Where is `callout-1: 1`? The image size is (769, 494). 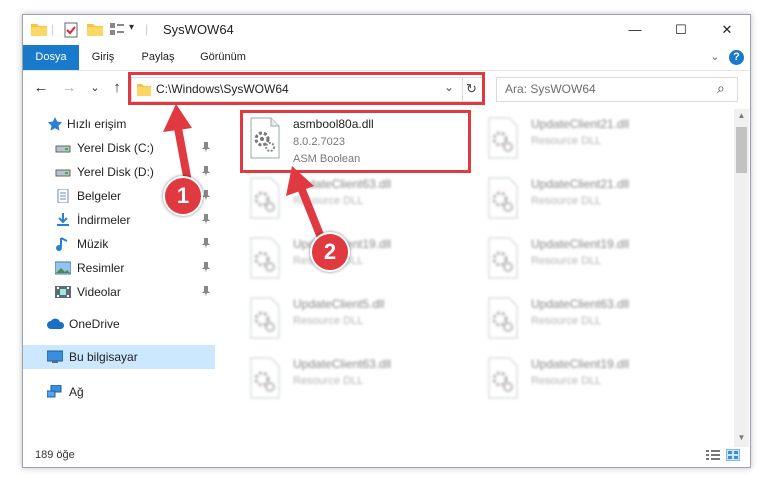
callout-1: 1 is located at coordinates (183, 196).